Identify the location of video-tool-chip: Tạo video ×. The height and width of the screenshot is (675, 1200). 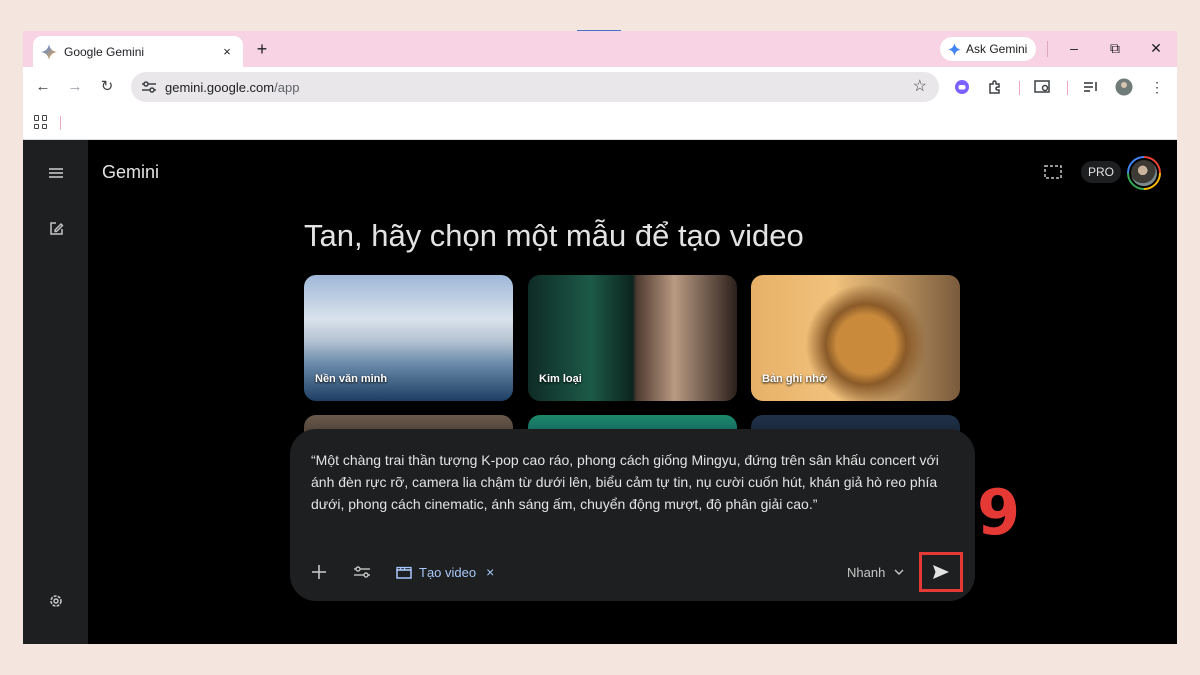
(445, 572).